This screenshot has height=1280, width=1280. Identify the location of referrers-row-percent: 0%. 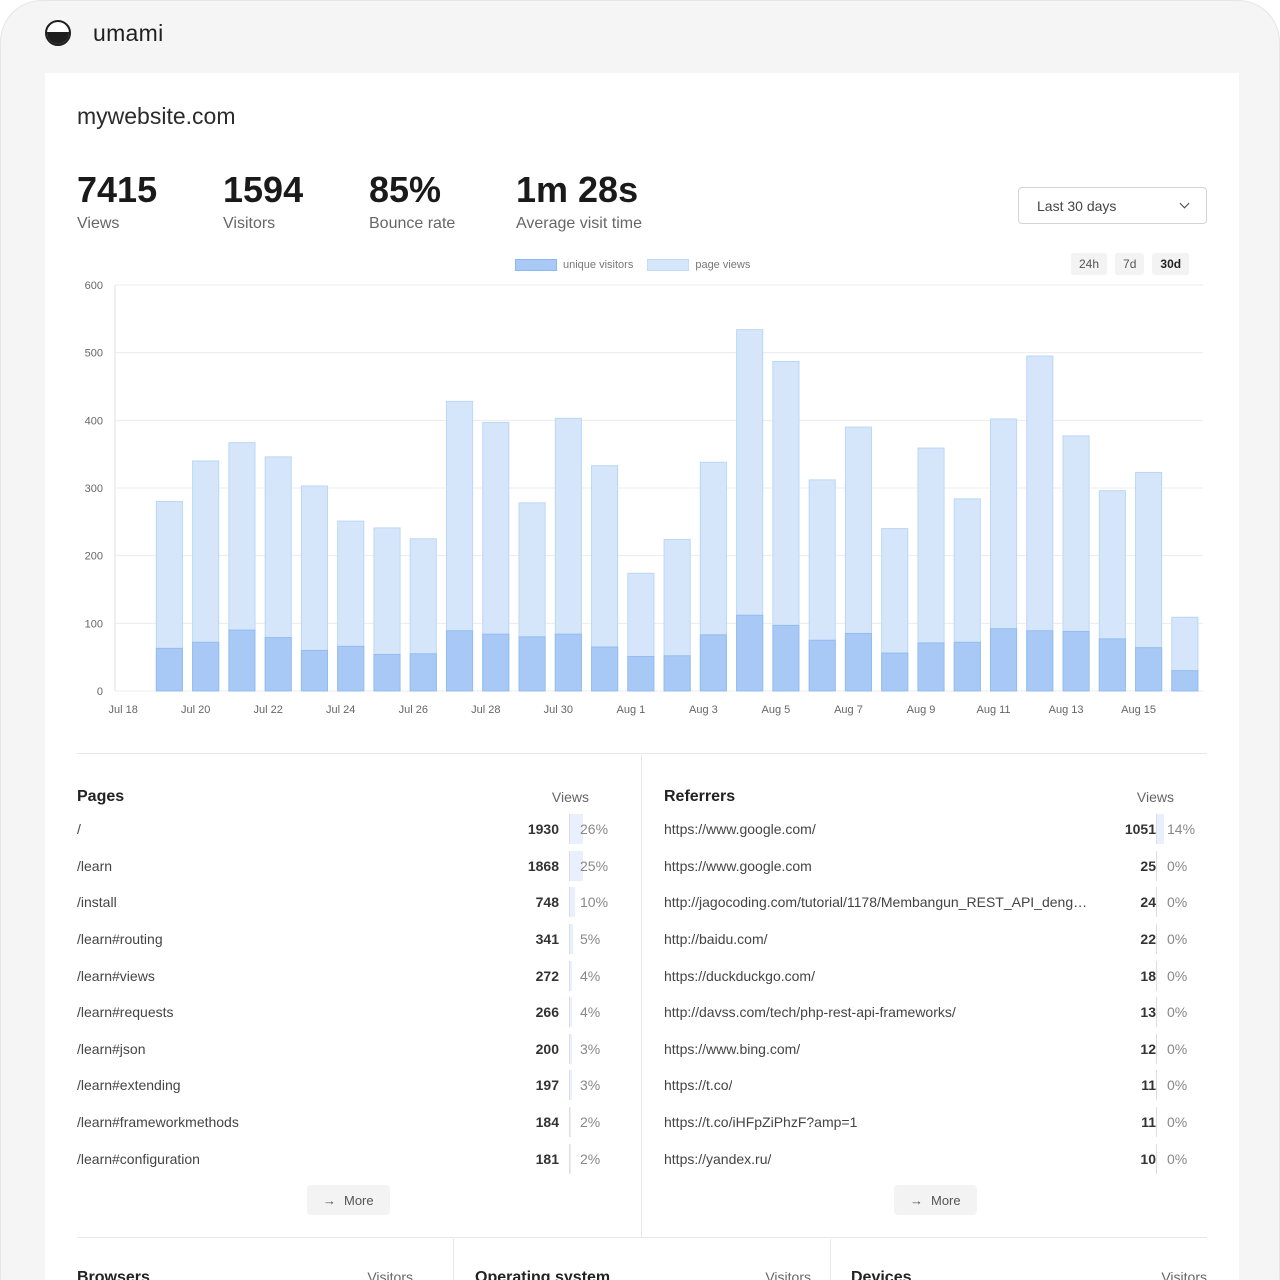
(1181, 1048).